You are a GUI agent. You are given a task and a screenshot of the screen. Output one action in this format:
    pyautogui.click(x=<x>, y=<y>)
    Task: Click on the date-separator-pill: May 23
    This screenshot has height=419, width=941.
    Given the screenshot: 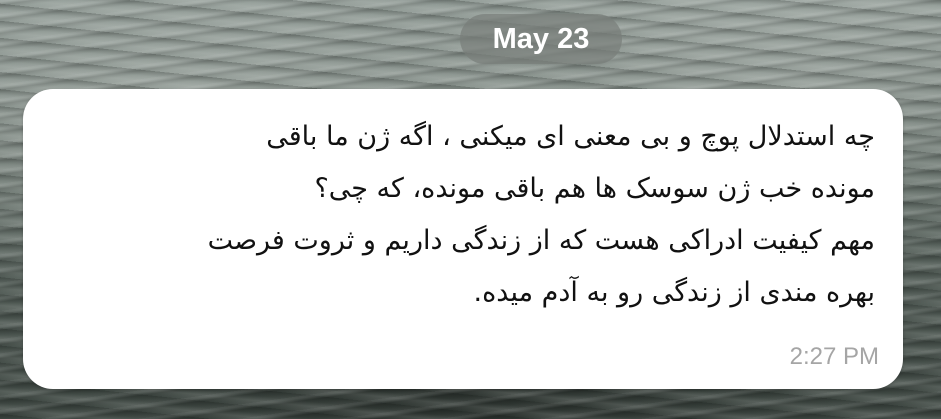 What is the action you would take?
    pyautogui.click(x=541, y=39)
    